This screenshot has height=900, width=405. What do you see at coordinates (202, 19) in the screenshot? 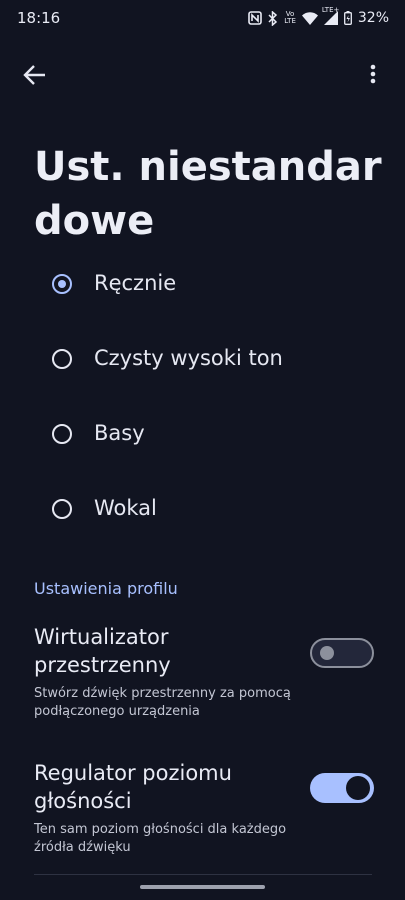
I see `status-bar: 18:16 Vo LTE LTE+ 32%` at bounding box center [202, 19].